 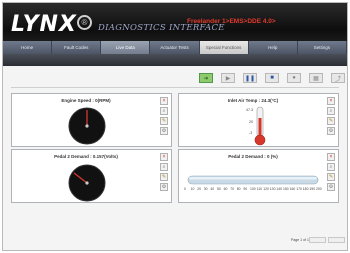 I want to click on lynx-logo: LYNX, so click(x=44, y=24).